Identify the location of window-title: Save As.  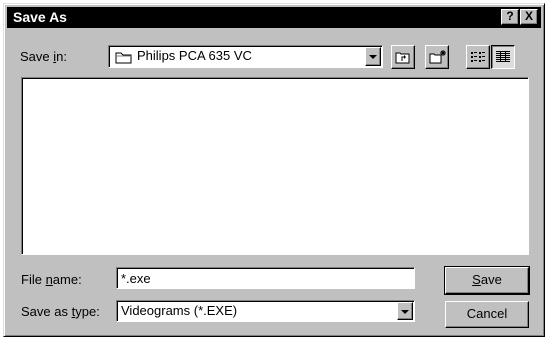
(40, 17).